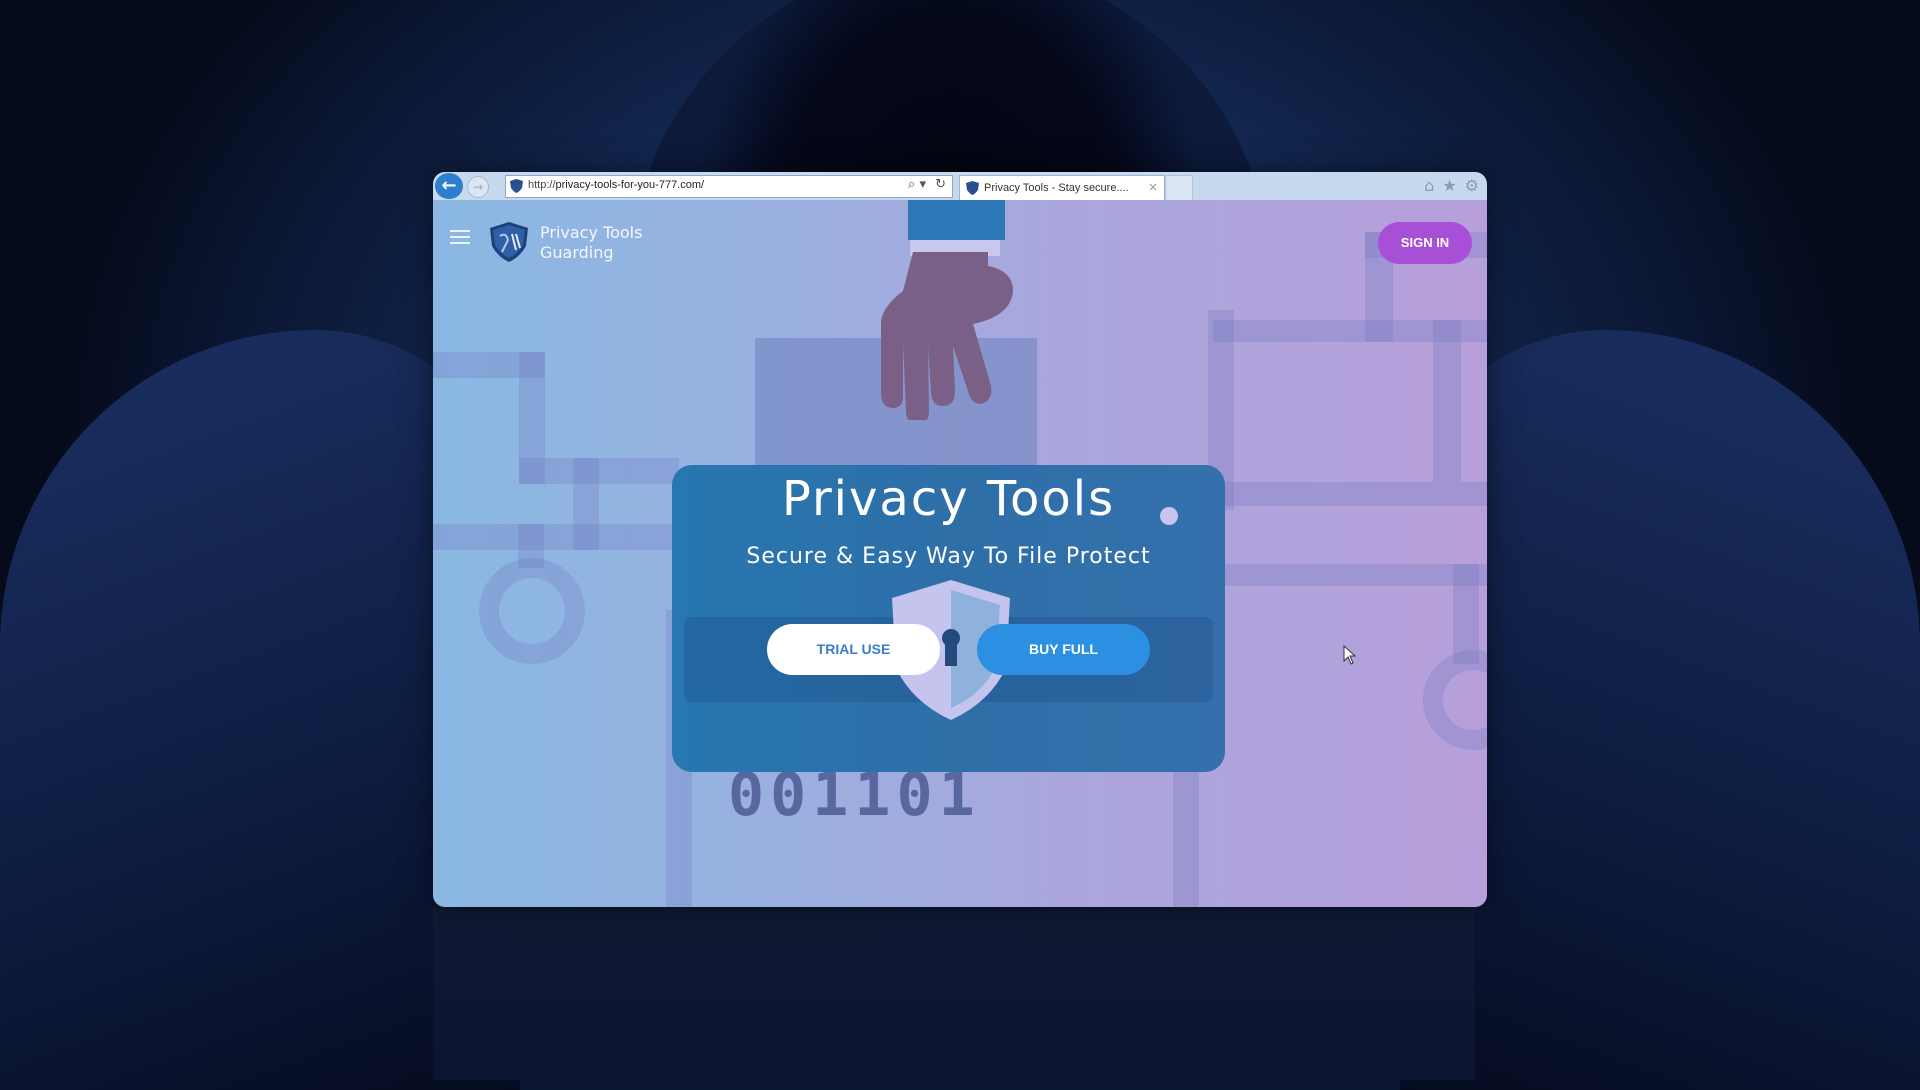 This screenshot has height=1090, width=1920. I want to click on tab-close-icon: ×, so click(1153, 187).